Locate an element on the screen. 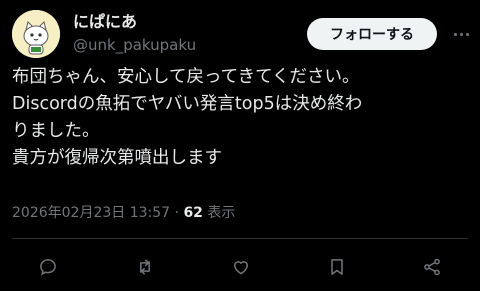 This screenshot has height=291, width=480. tweet-meta: 2026年02月23日 13:57 · 62 表示 is located at coordinates (123, 213).